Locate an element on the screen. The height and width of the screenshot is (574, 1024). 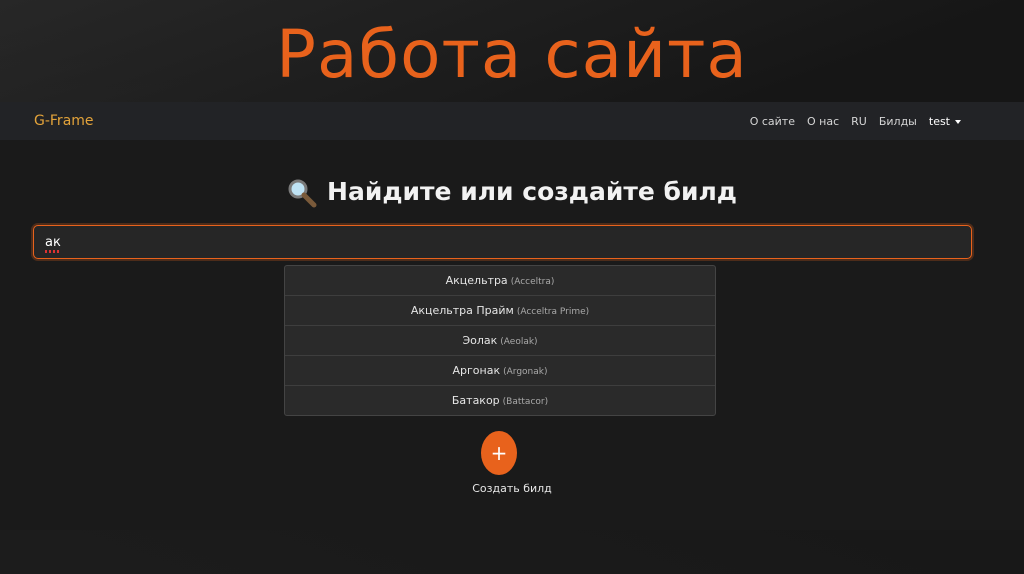
magnifier-icon is located at coordinates (302, 193).